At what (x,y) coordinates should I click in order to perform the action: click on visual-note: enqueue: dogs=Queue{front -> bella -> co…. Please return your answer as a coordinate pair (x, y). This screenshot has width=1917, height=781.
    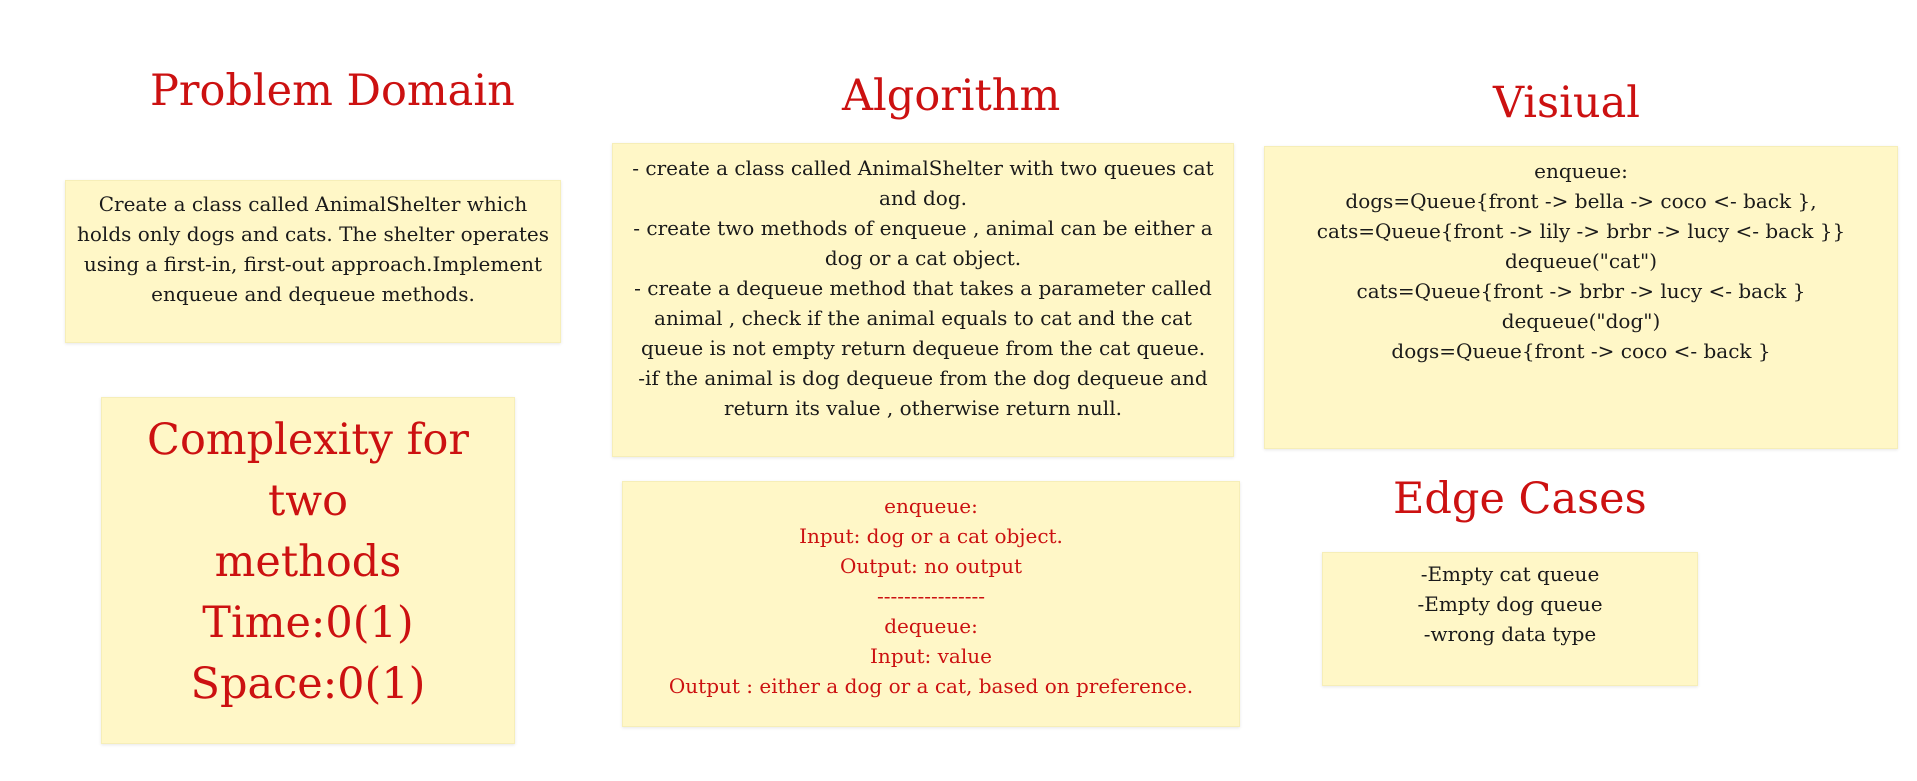
    Looking at the image, I should click on (1581, 297).